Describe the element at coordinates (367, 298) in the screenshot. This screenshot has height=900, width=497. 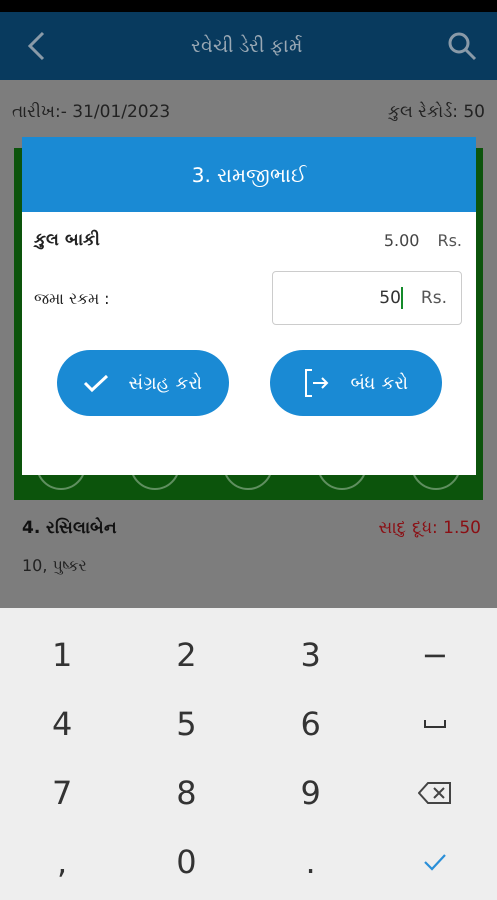
I see `input-field: 50 Rs.` at that location.